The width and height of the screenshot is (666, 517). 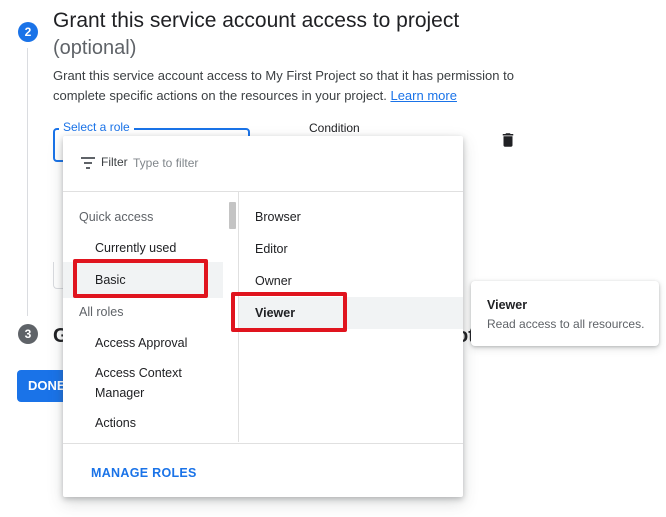 What do you see at coordinates (114, 162) in the screenshot?
I see `filter-label: Filter` at bounding box center [114, 162].